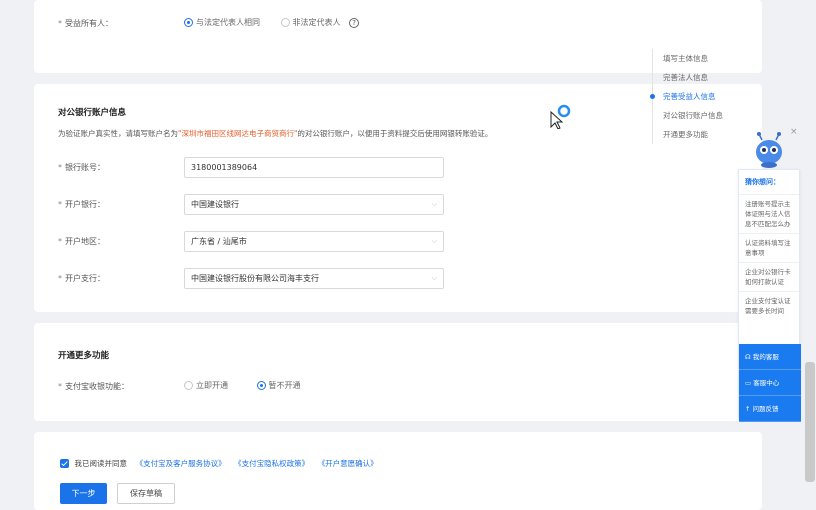 This screenshot has height=510, width=816. I want to click on mascot-robot-icon, so click(769, 150).